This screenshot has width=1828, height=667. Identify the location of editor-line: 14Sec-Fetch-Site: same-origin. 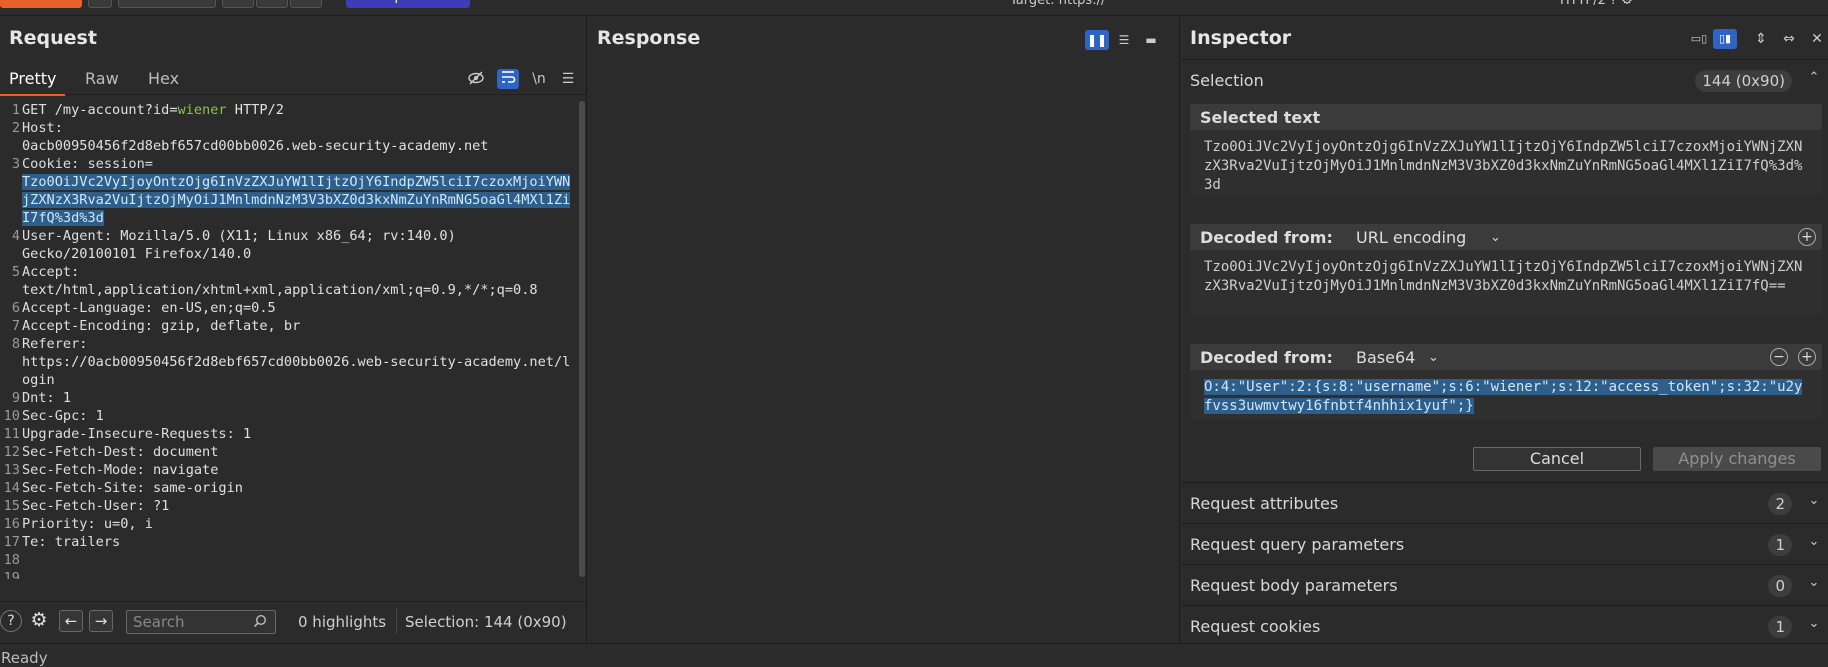
(289, 488).